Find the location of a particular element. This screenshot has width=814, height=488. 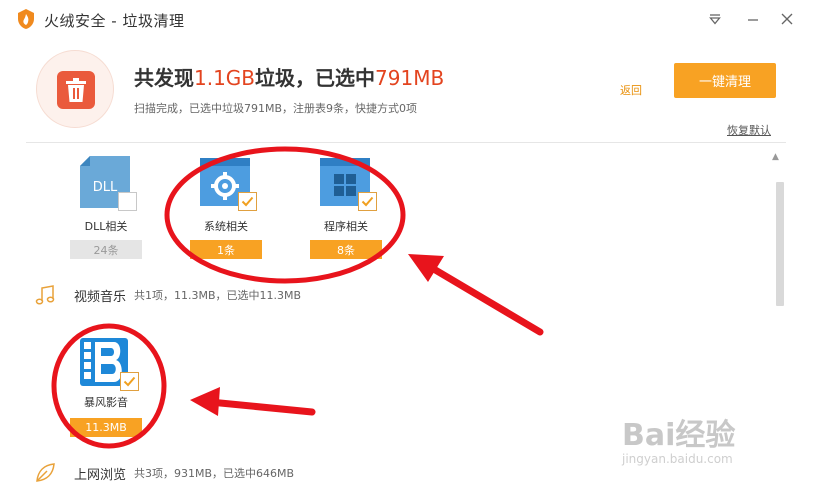

close-icon is located at coordinates (787, 19).